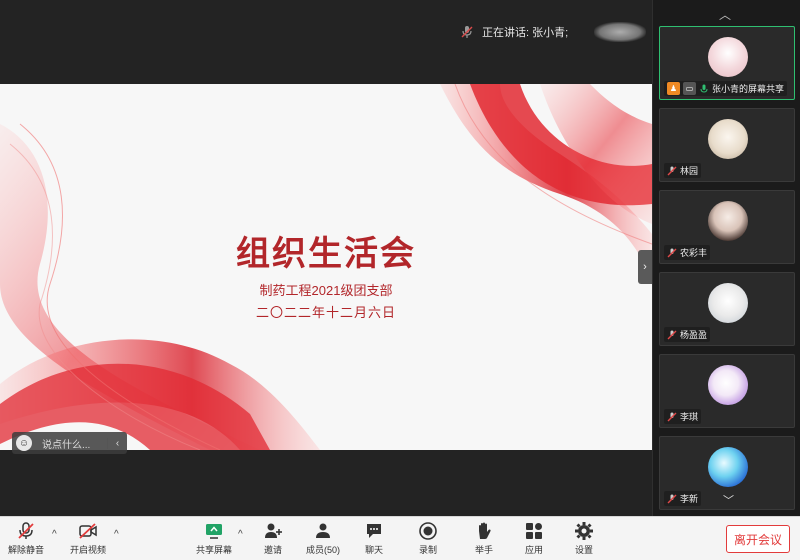 This screenshot has width=800, height=560. I want to click on start-video-button: 开启视频, so click(88, 538).